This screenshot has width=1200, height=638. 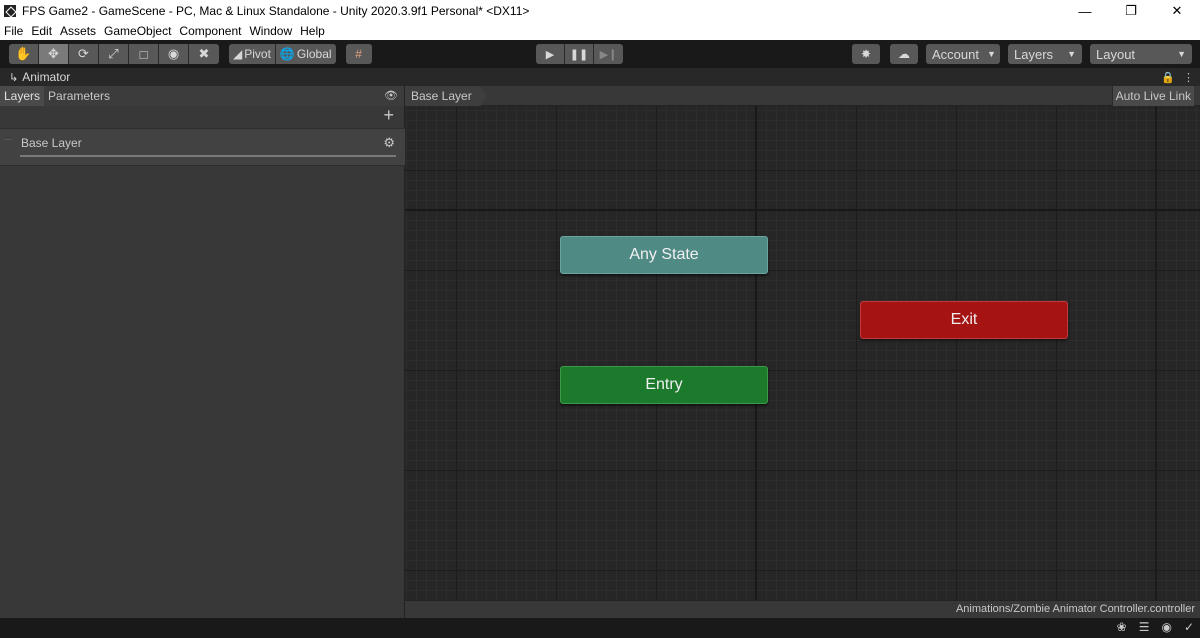 What do you see at coordinates (904, 54) in the screenshot?
I see `cloud-icon: ☁` at bounding box center [904, 54].